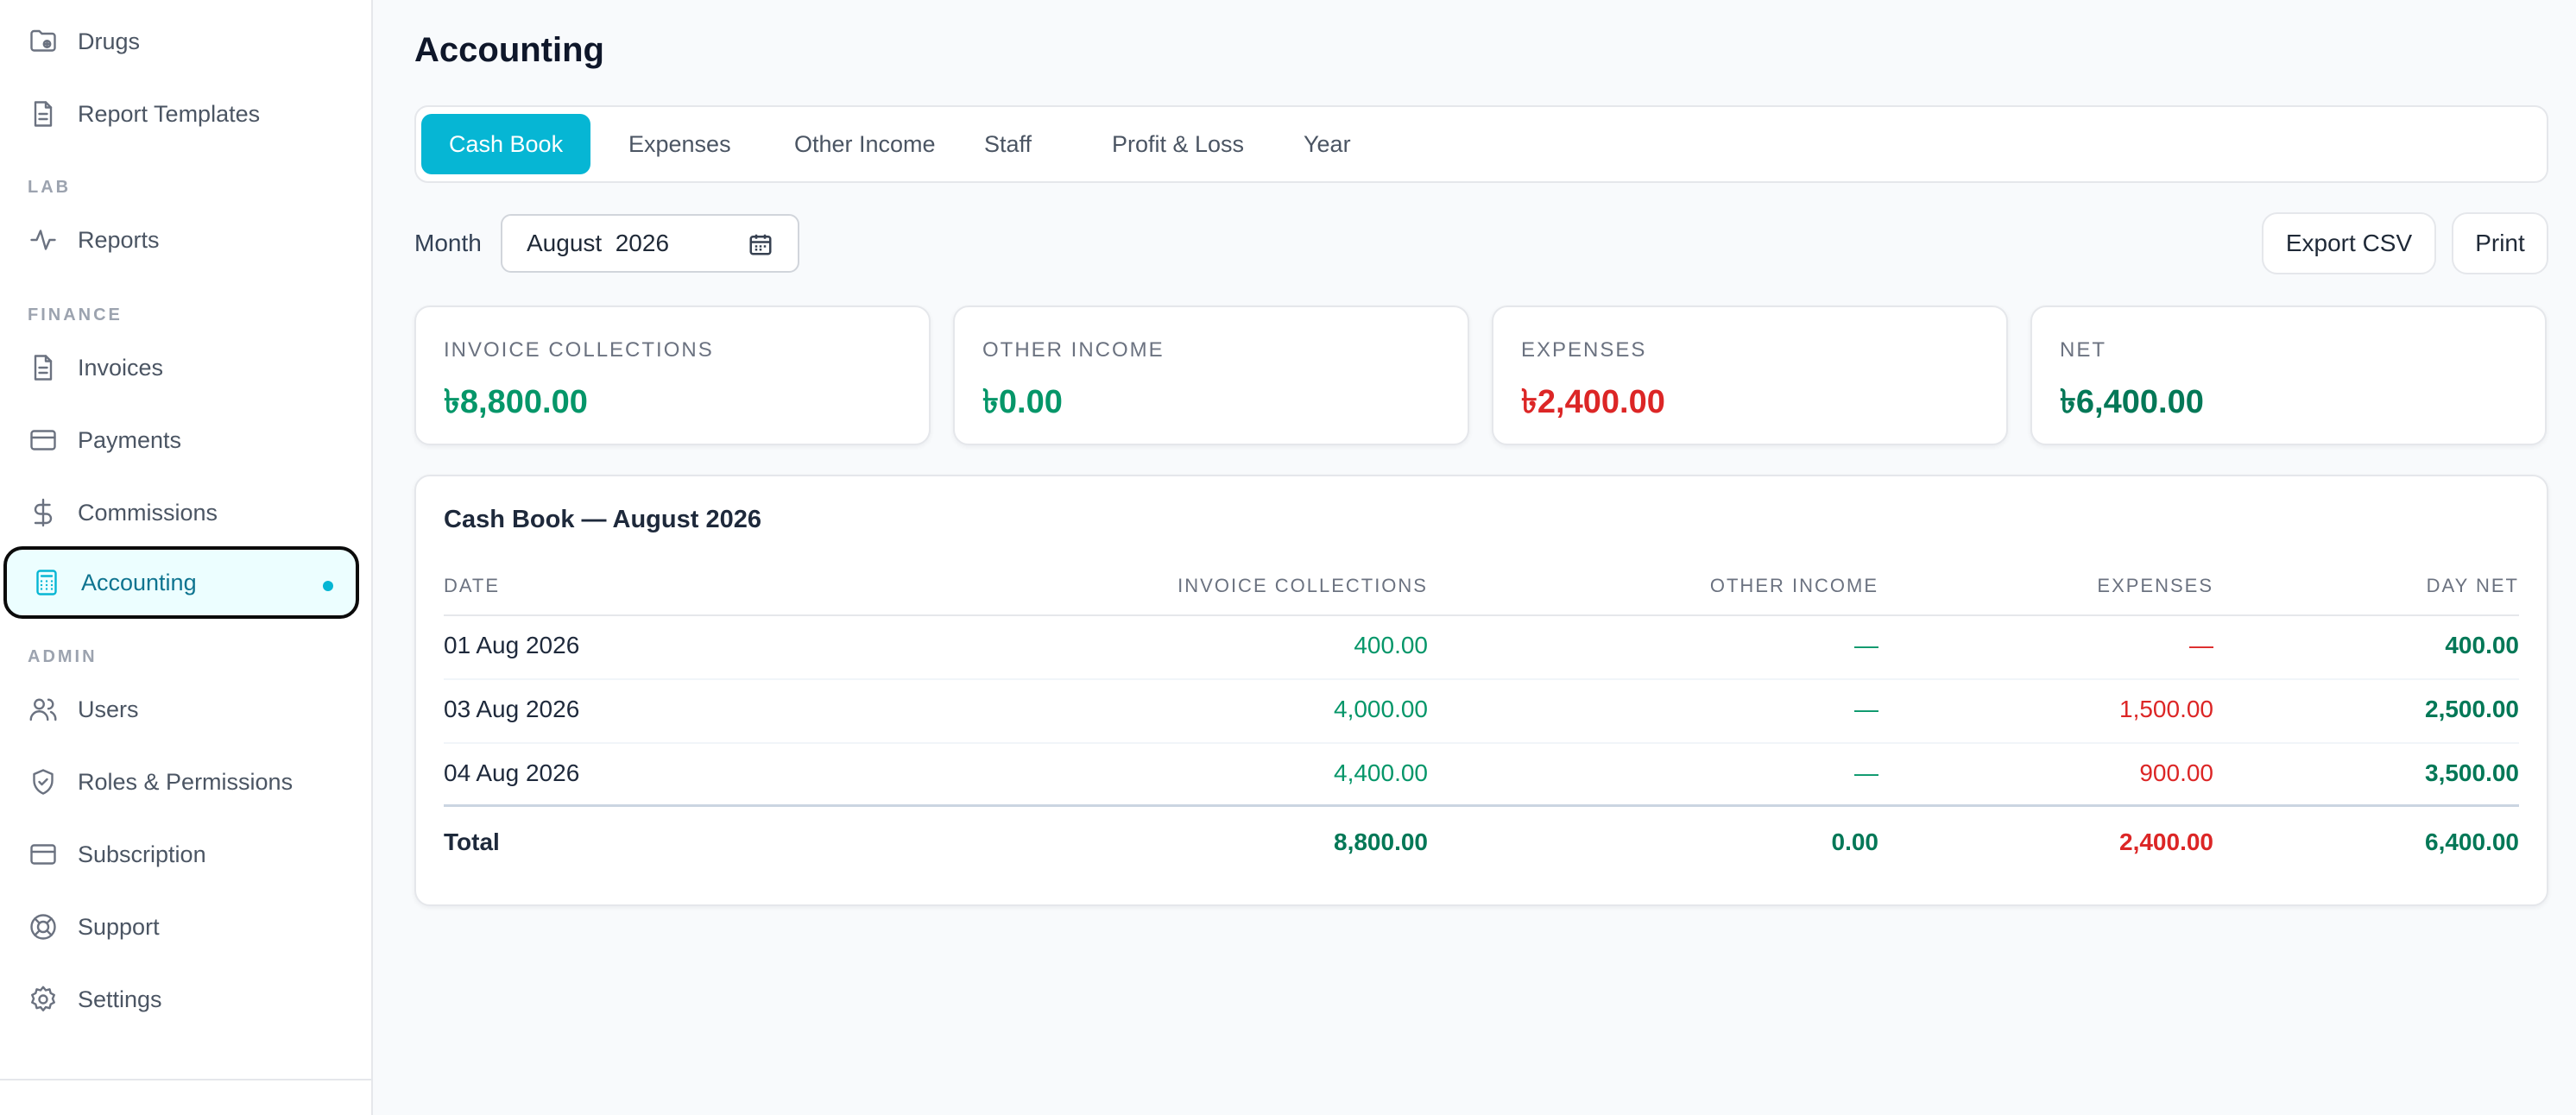  What do you see at coordinates (50, 187) in the screenshot?
I see `section-label-lab: LAB` at bounding box center [50, 187].